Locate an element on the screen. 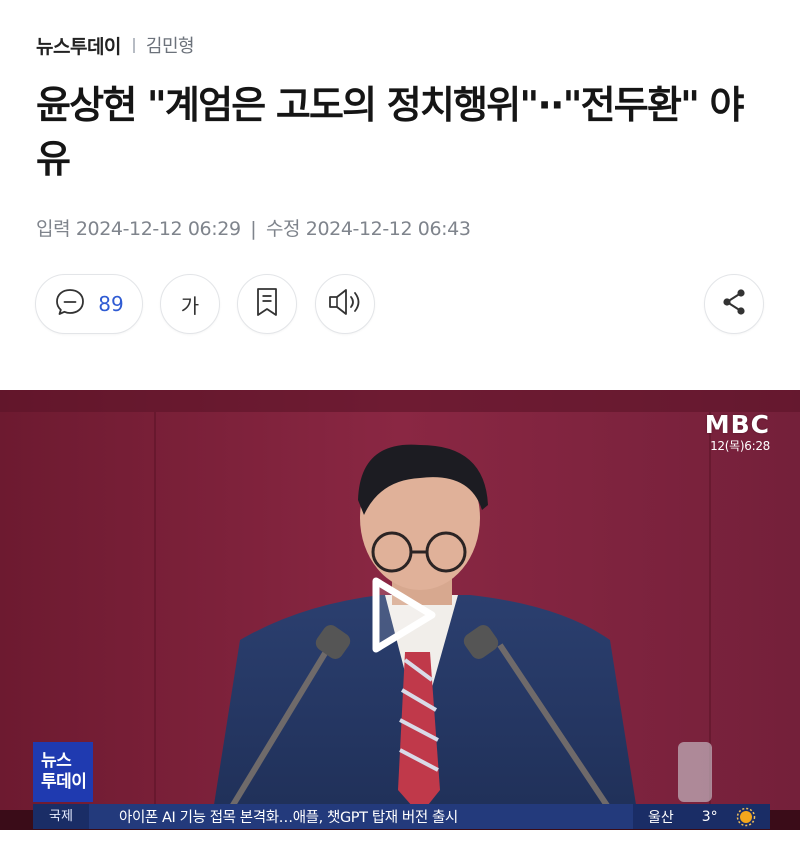 The image size is (800, 852). sun-icon is located at coordinates (746, 817).